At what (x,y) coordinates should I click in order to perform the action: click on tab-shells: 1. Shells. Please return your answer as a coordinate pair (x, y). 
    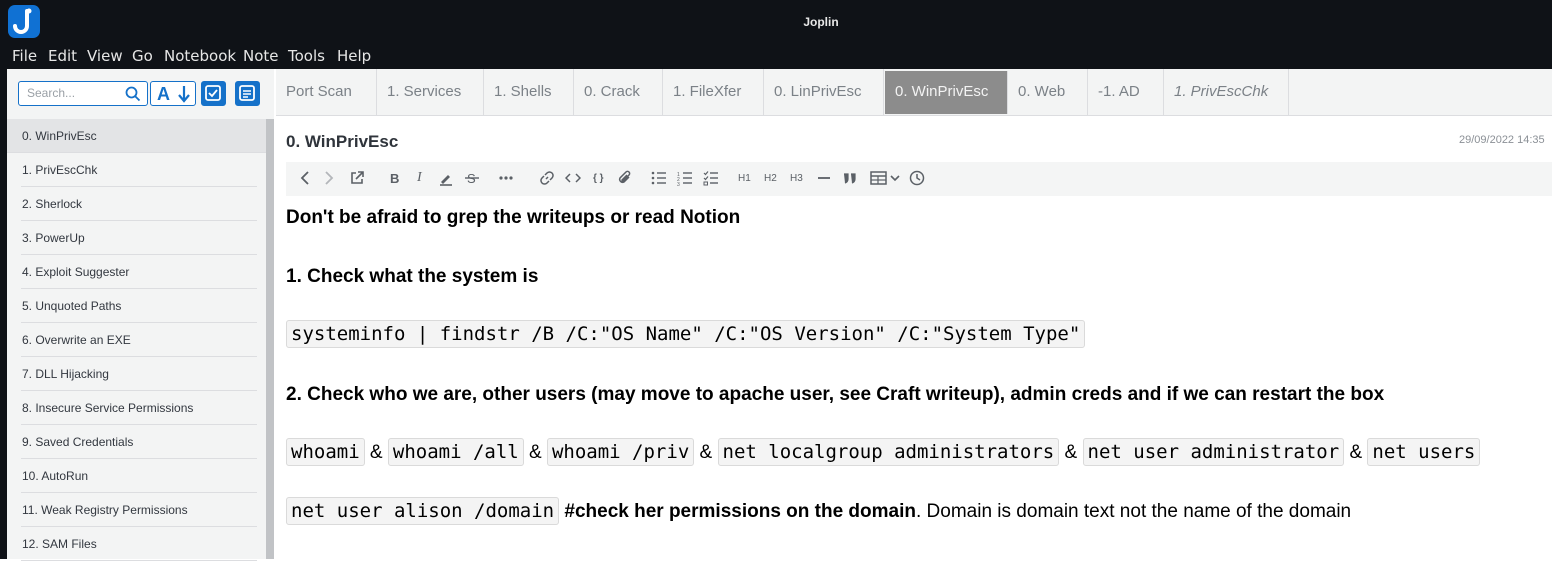
    Looking at the image, I should click on (529, 92).